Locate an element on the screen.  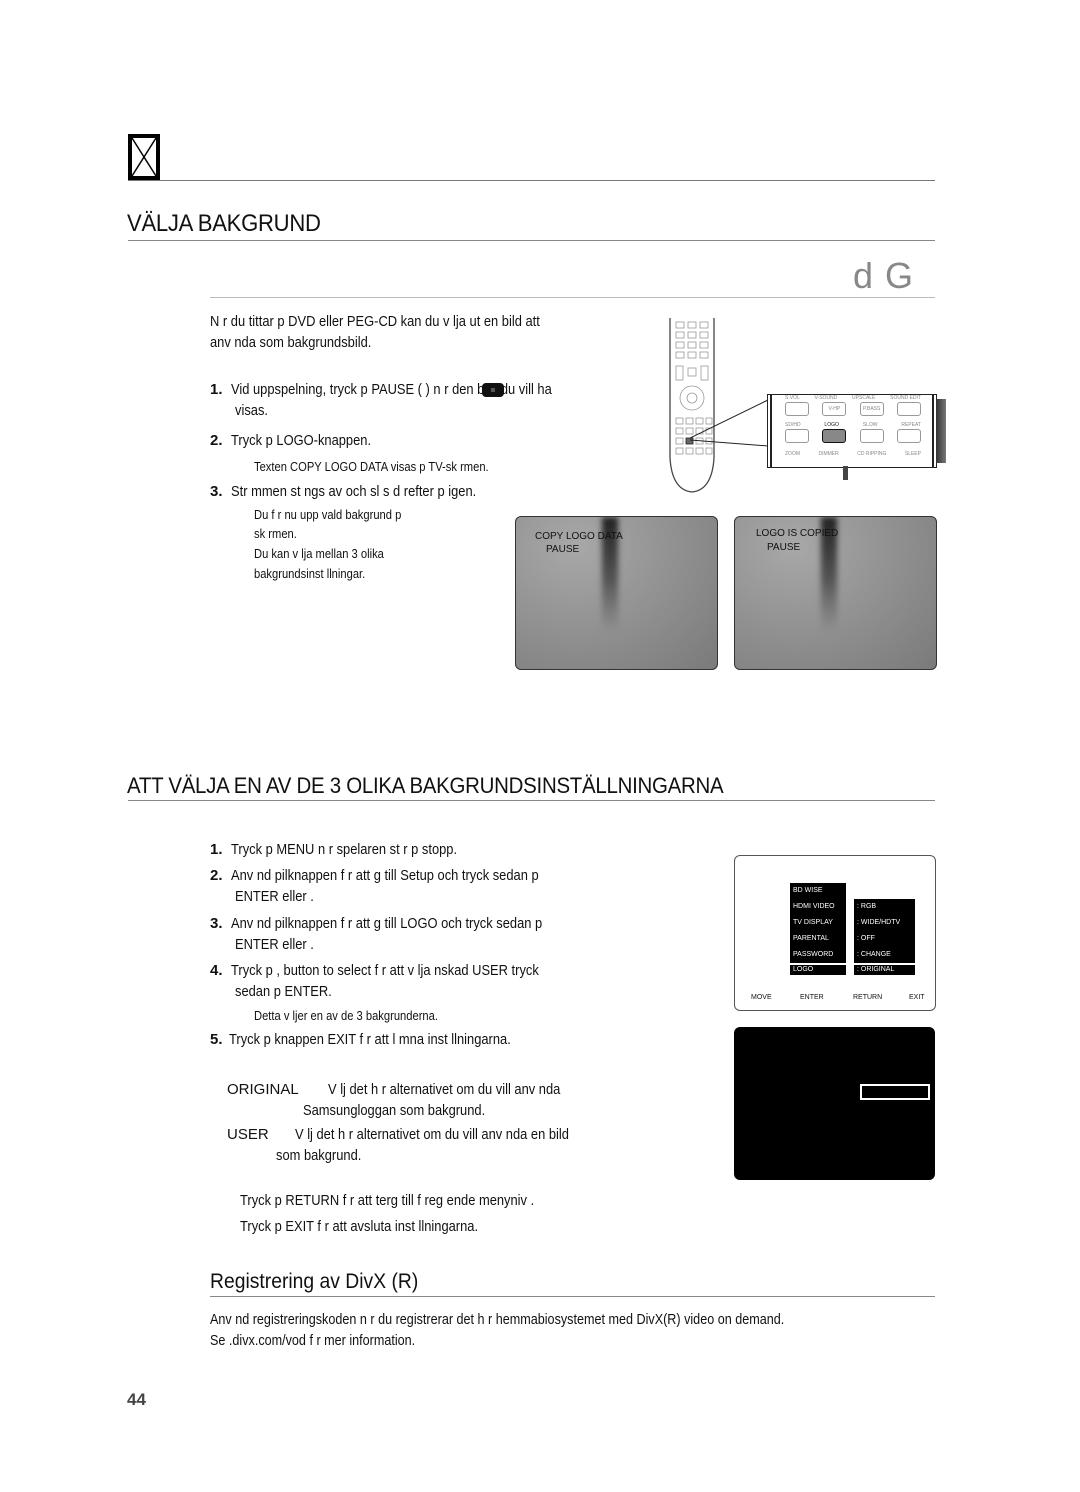
s2-step-4-note: Detta v ljer en av de 3 bakgrunderna. is located at coordinates (346, 1015).